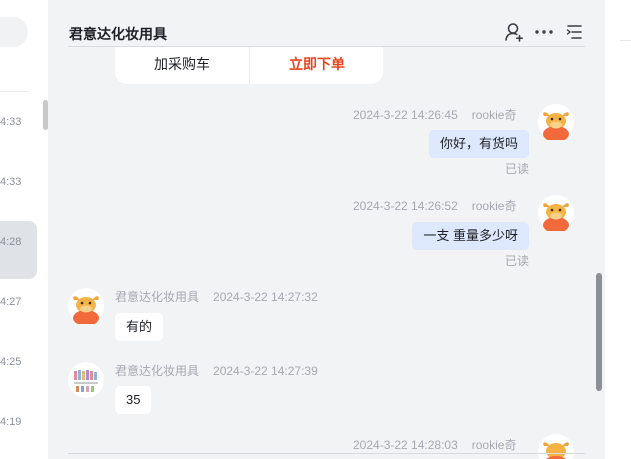 The width and height of the screenshot is (631, 459). I want to click on message-meta: 君意达化妆用具 2024-3-22 14:27:32, so click(216, 296).